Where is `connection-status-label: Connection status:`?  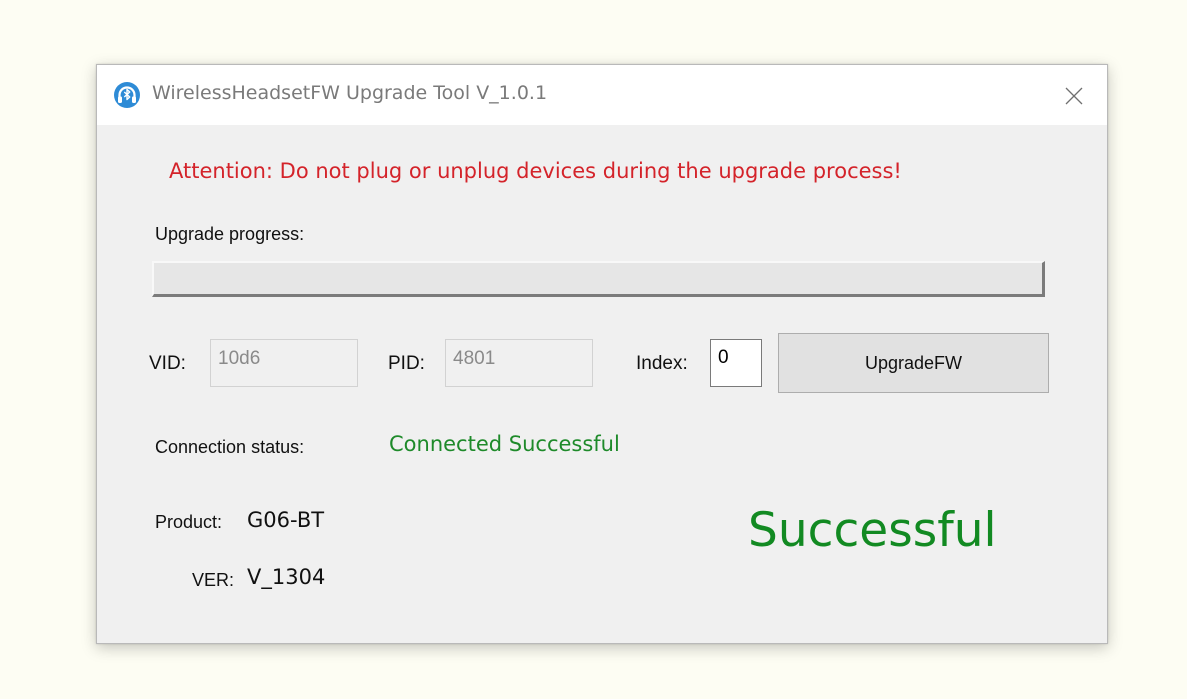 connection-status-label: Connection status: is located at coordinates (230, 447).